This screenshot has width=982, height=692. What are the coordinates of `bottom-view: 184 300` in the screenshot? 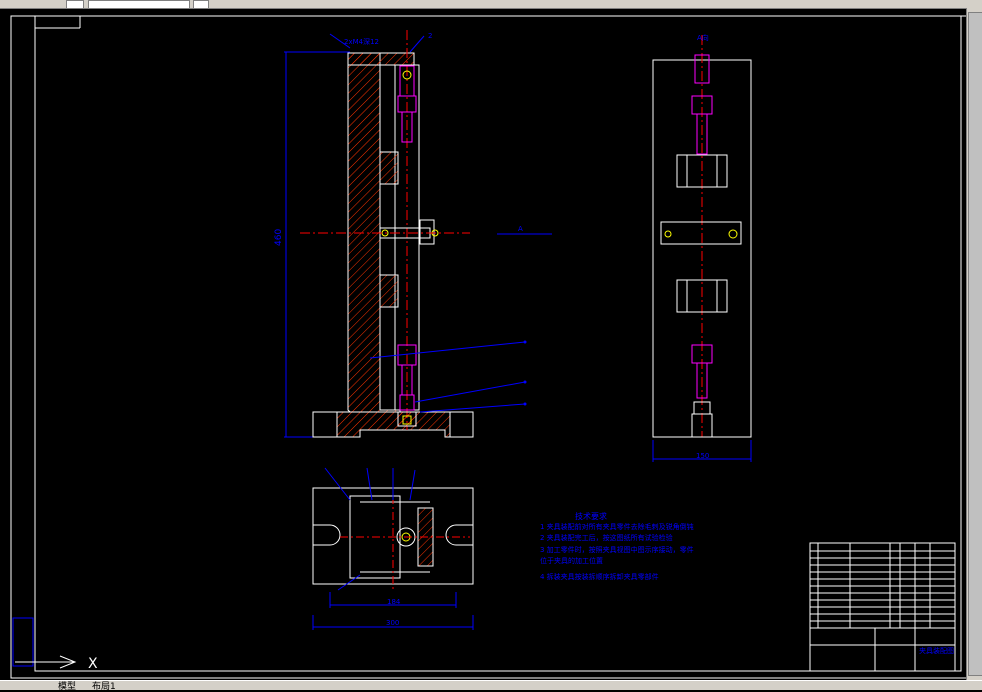 It's located at (393, 548).